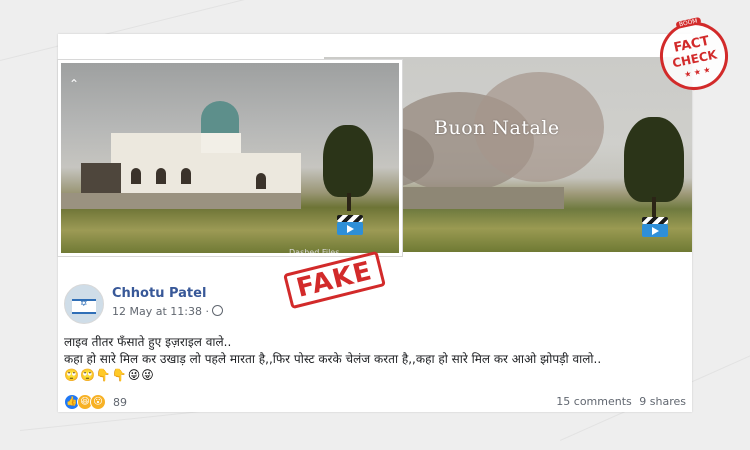 The height and width of the screenshot is (450, 750). I want to click on video-watermark: Dashed Files, so click(314, 252).